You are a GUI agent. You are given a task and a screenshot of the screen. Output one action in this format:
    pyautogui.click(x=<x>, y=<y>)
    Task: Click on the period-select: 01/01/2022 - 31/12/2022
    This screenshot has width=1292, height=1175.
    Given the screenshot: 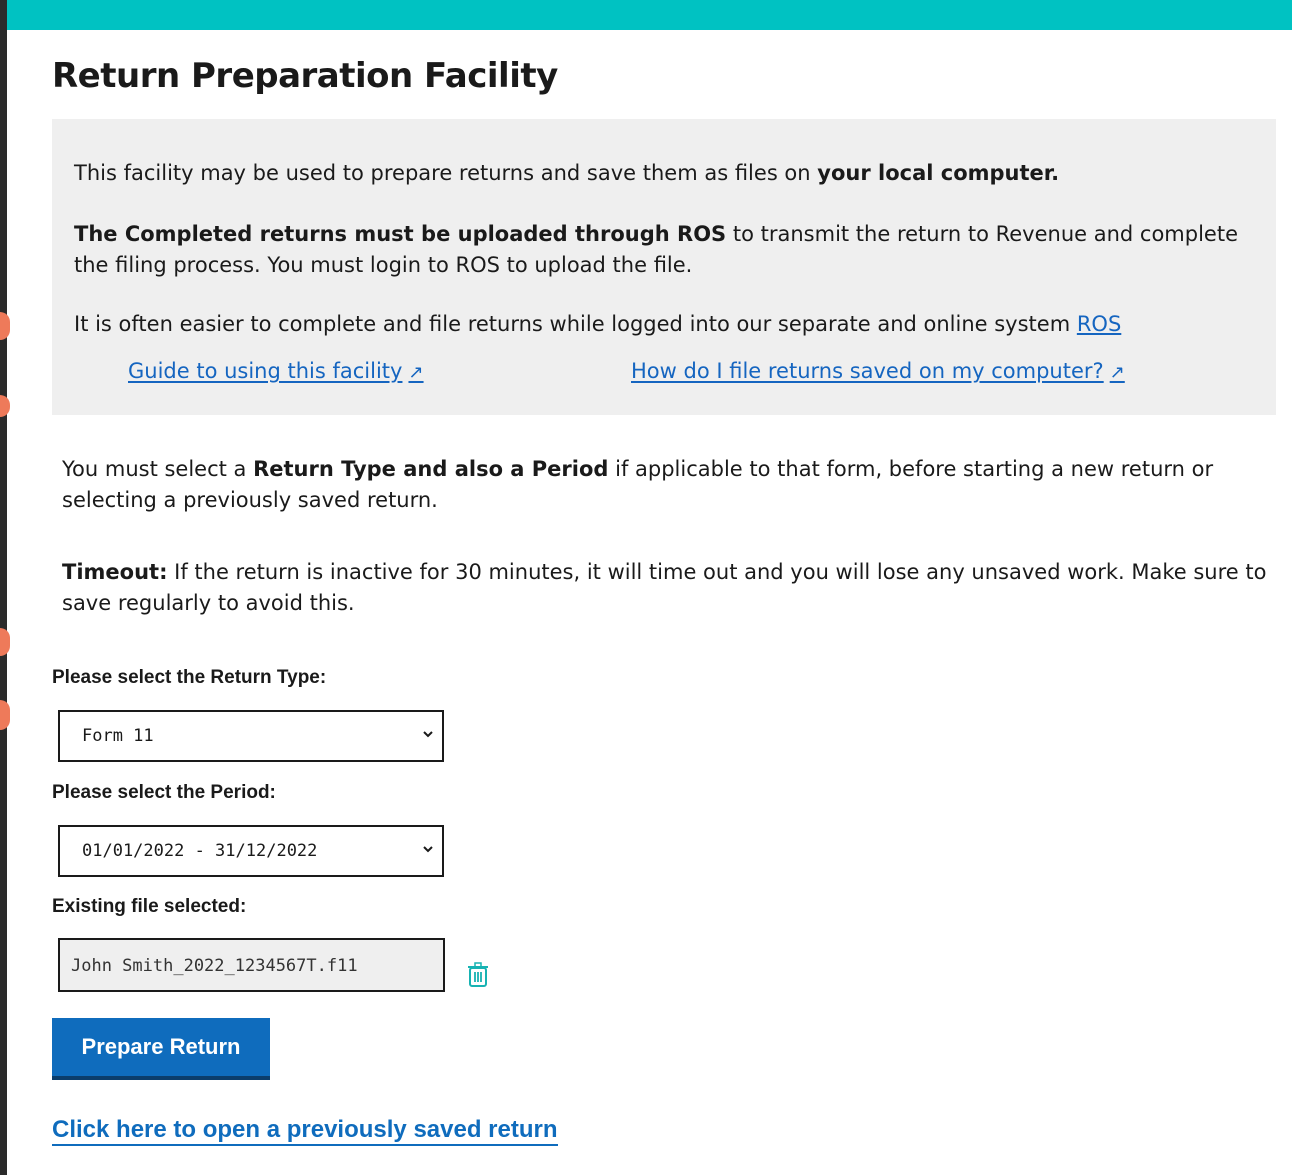 What is the action you would take?
    pyautogui.click(x=251, y=851)
    